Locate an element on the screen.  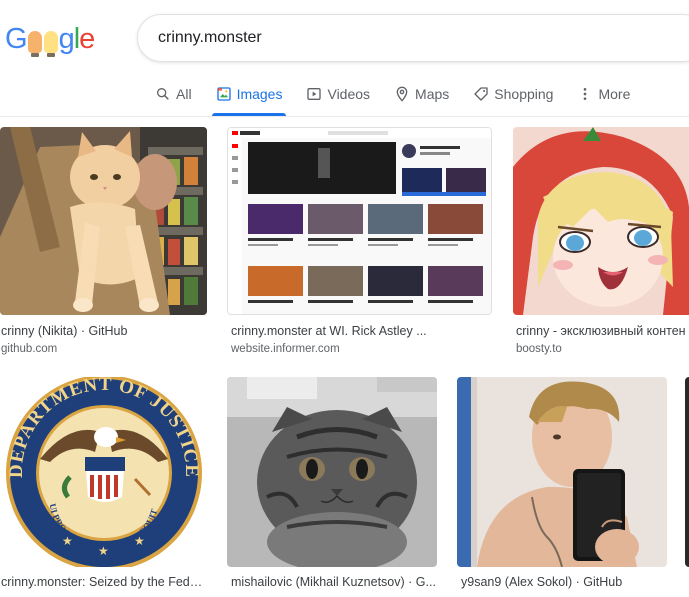
tab-images: Images is located at coordinates (249, 98).